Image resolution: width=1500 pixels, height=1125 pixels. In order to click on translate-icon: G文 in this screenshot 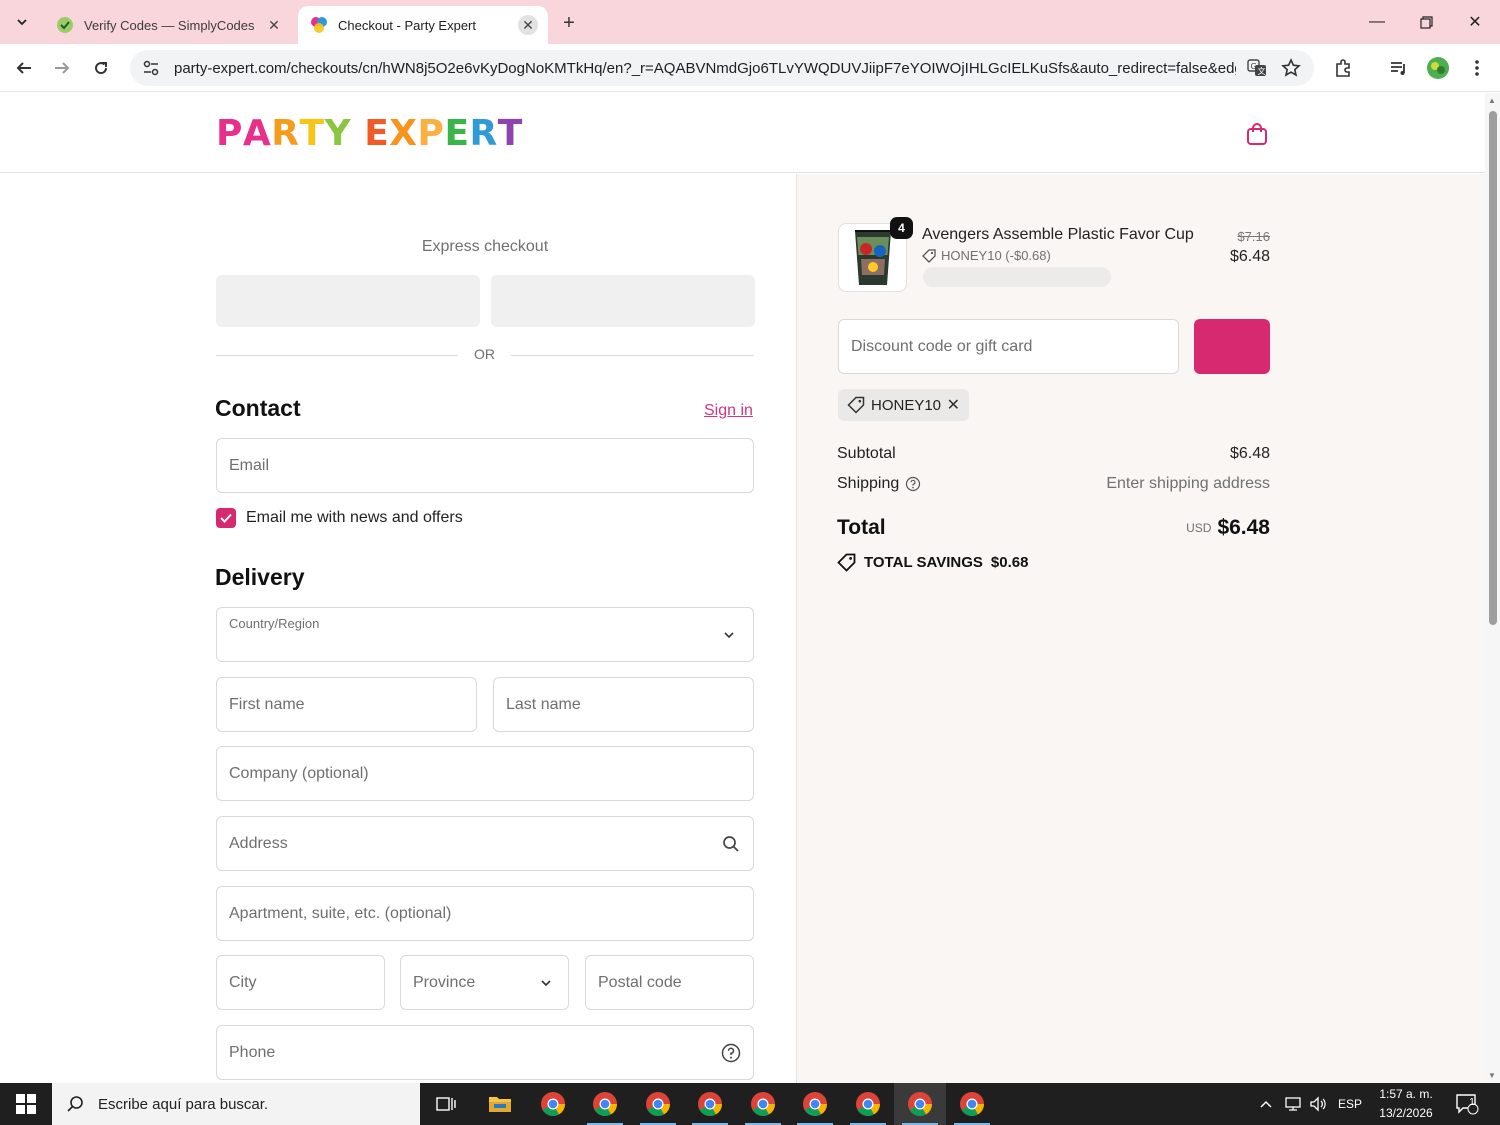, I will do `click(1257, 68)`.